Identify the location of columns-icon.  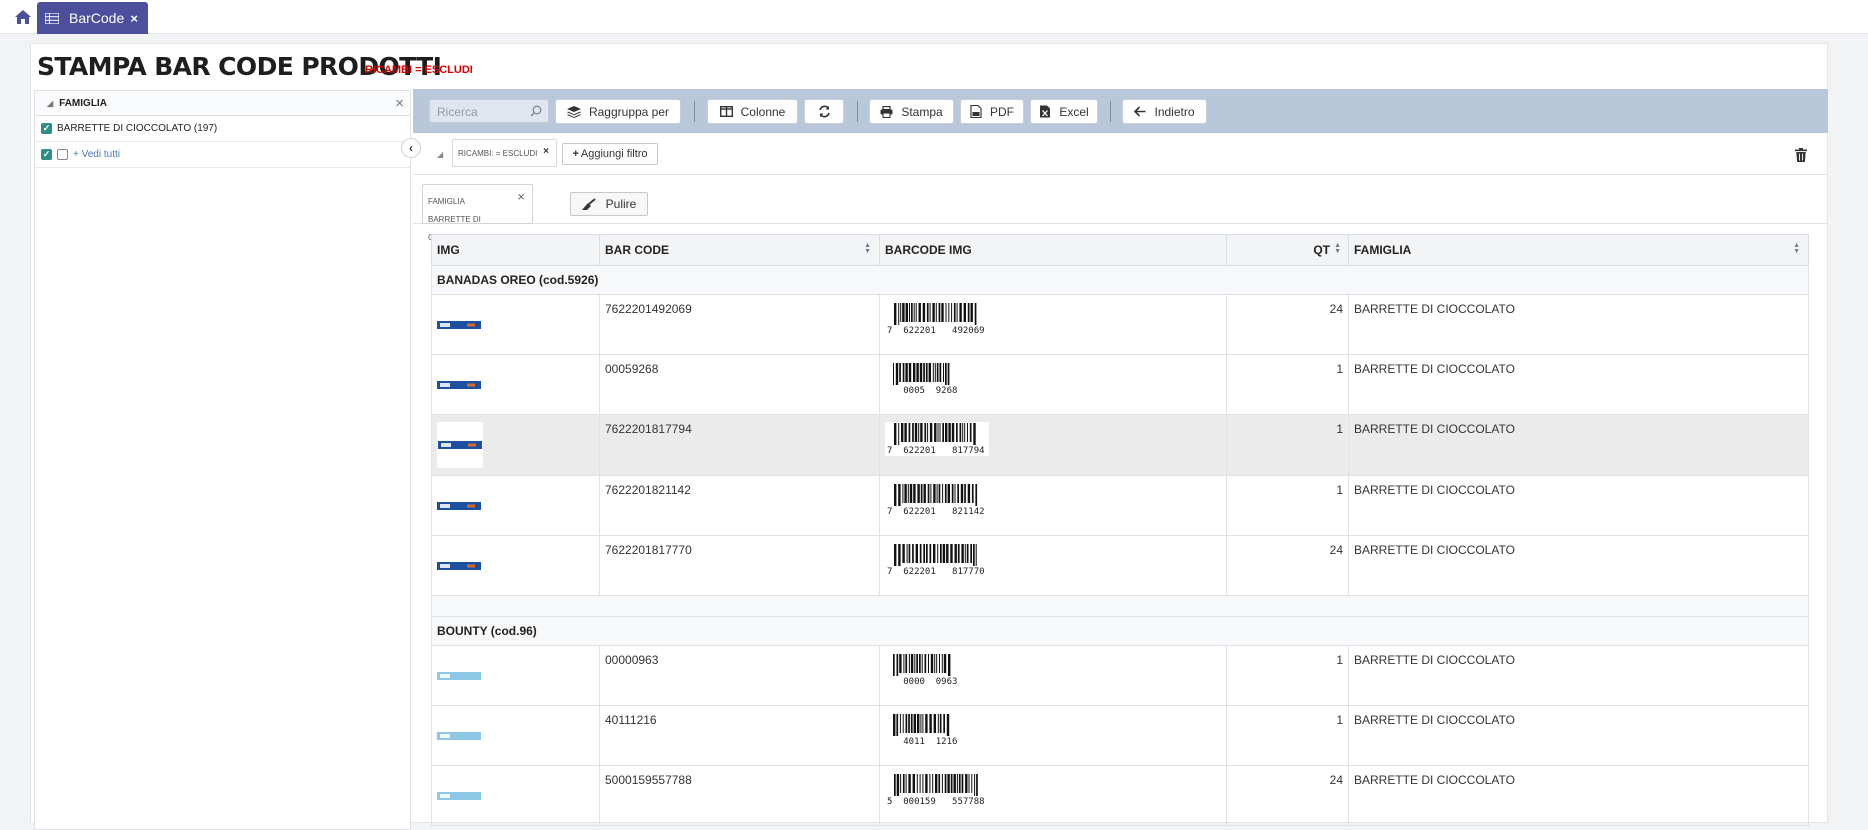
(726, 111).